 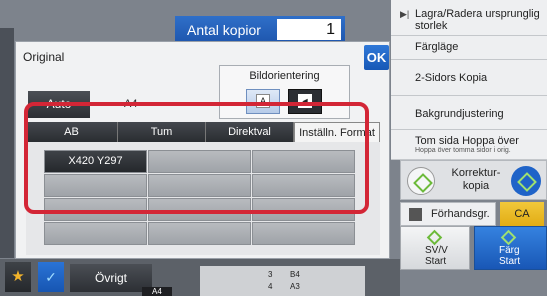 I want to click on ok-button: OK, so click(x=376, y=57).